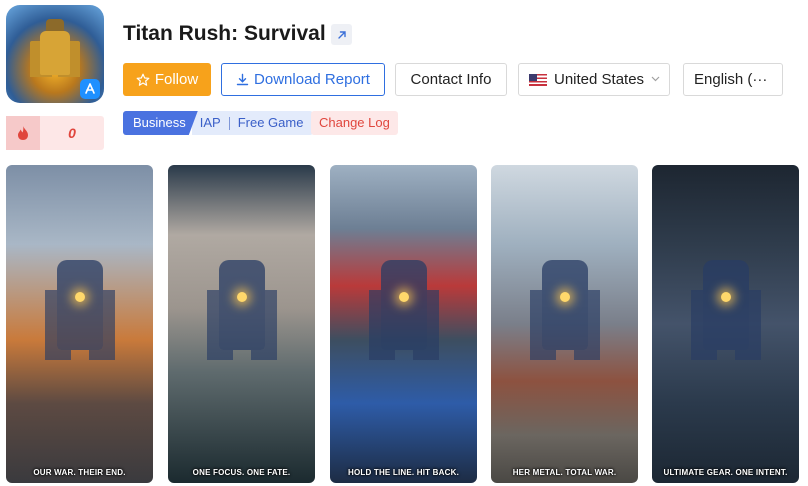  What do you see at coordinates (725, 472) in the screenshot?
I see `screenshot-caption: ULTIMATE GEAR. ONE INTENT.` at bounding box center [725, 472].